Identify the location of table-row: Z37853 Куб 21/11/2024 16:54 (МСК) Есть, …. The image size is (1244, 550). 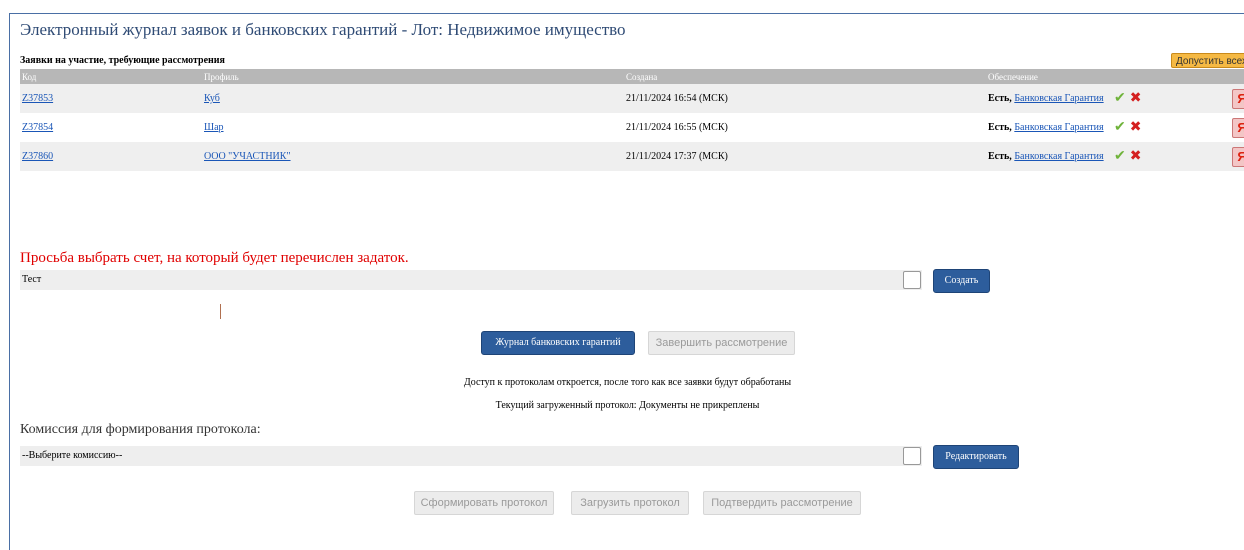
(632, 98).